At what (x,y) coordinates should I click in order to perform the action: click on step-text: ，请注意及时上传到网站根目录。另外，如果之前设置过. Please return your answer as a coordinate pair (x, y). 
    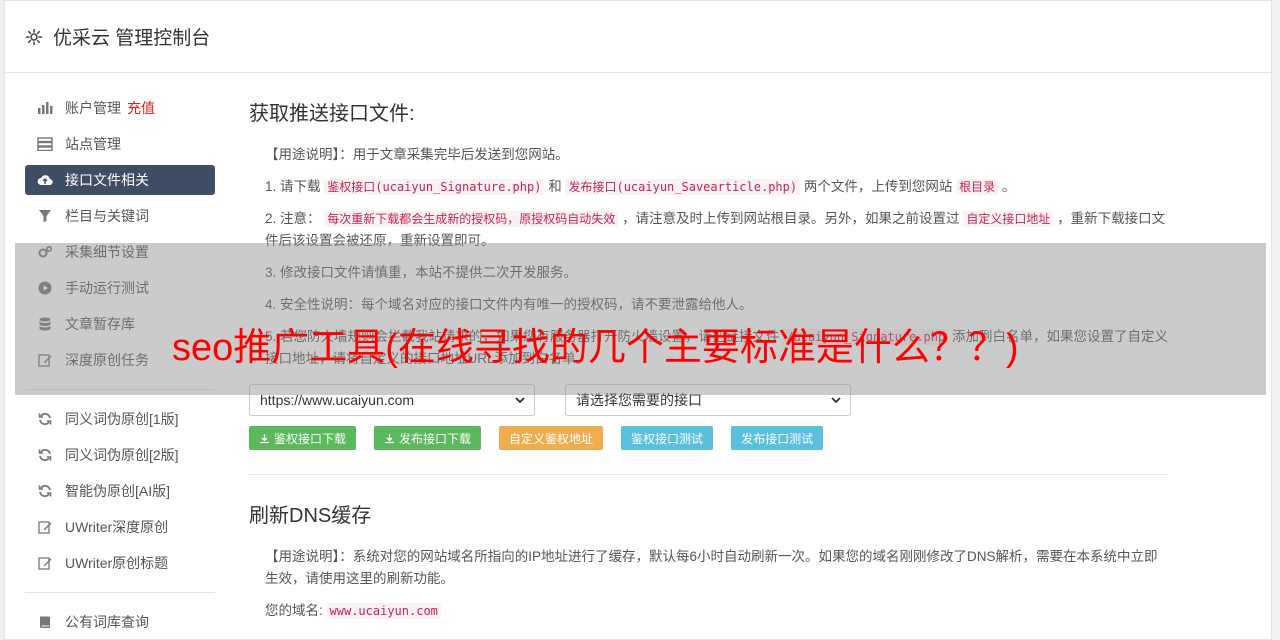
    Looking at the image, I should click on (791, 218).